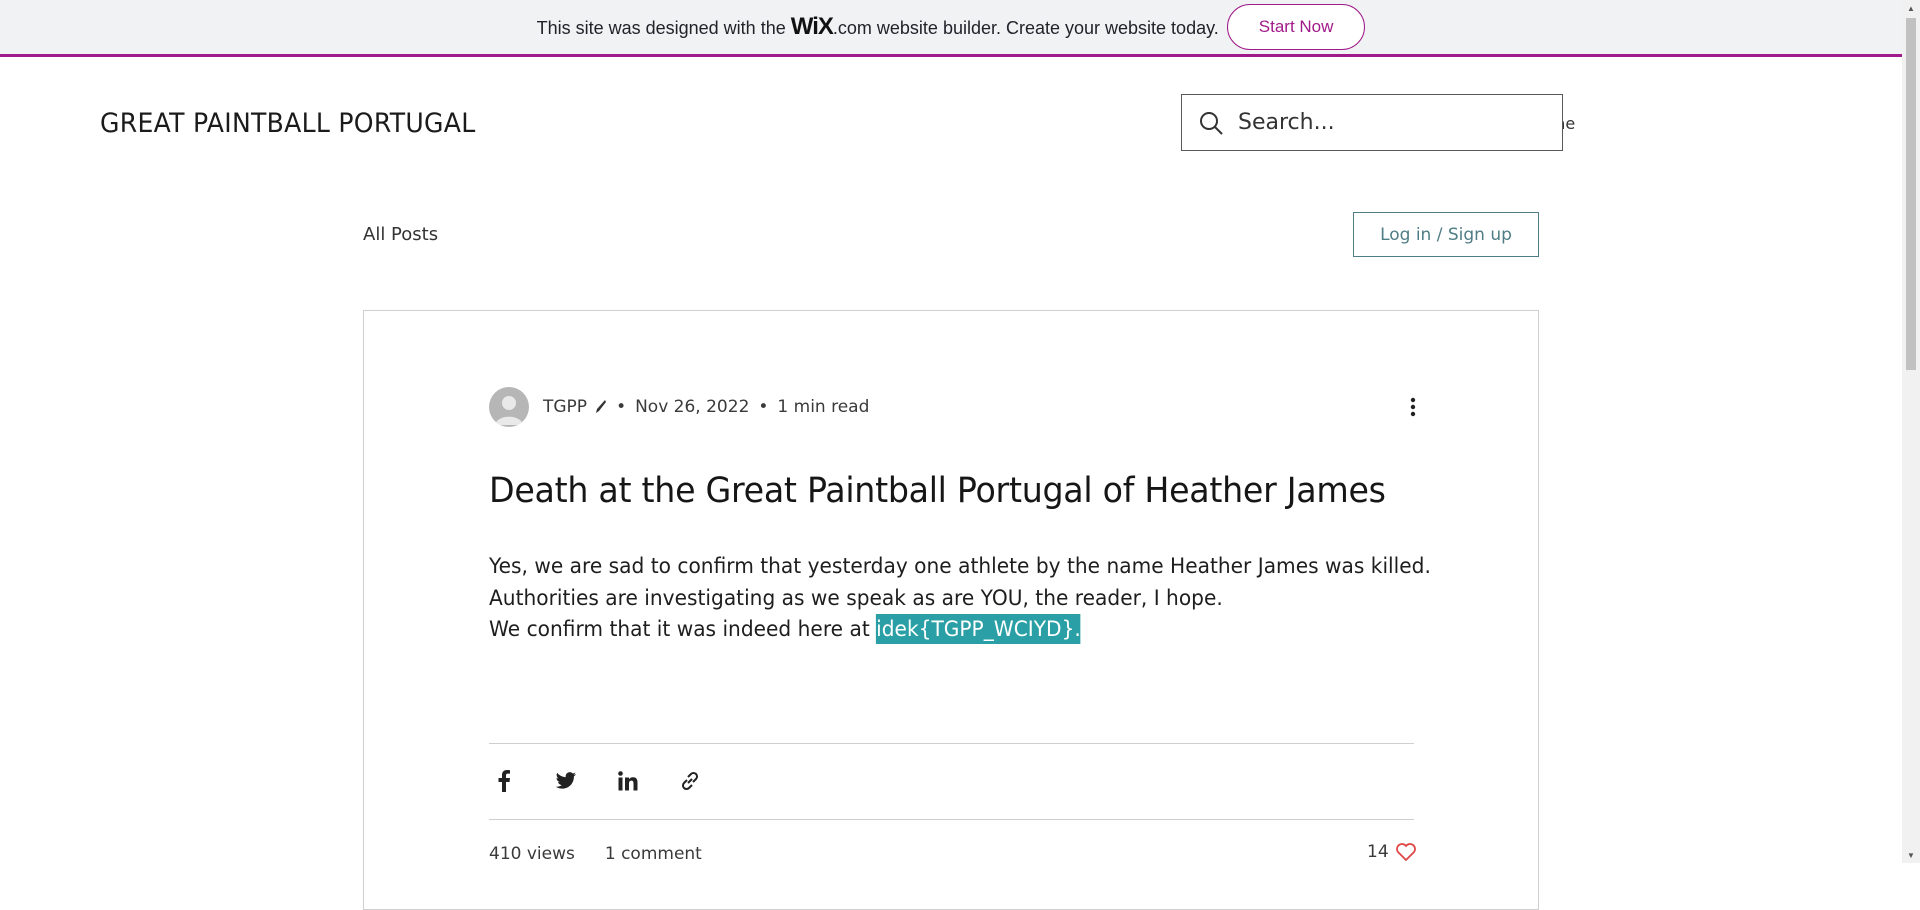 The width and height of the screenshot is (1920, 910). I want to click on twitter-icon, so click(566, 781).